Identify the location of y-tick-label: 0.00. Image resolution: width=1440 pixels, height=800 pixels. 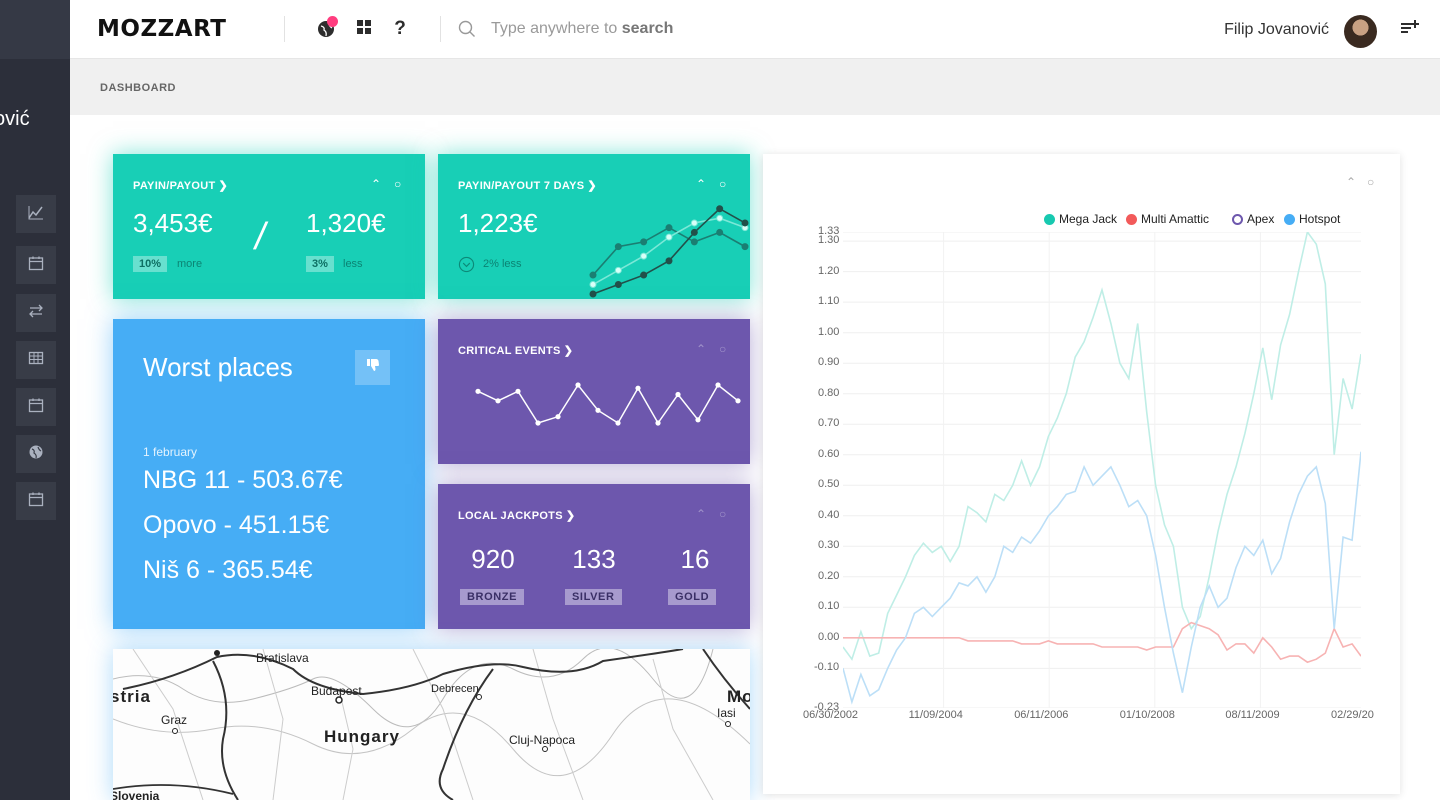
(829, 636).